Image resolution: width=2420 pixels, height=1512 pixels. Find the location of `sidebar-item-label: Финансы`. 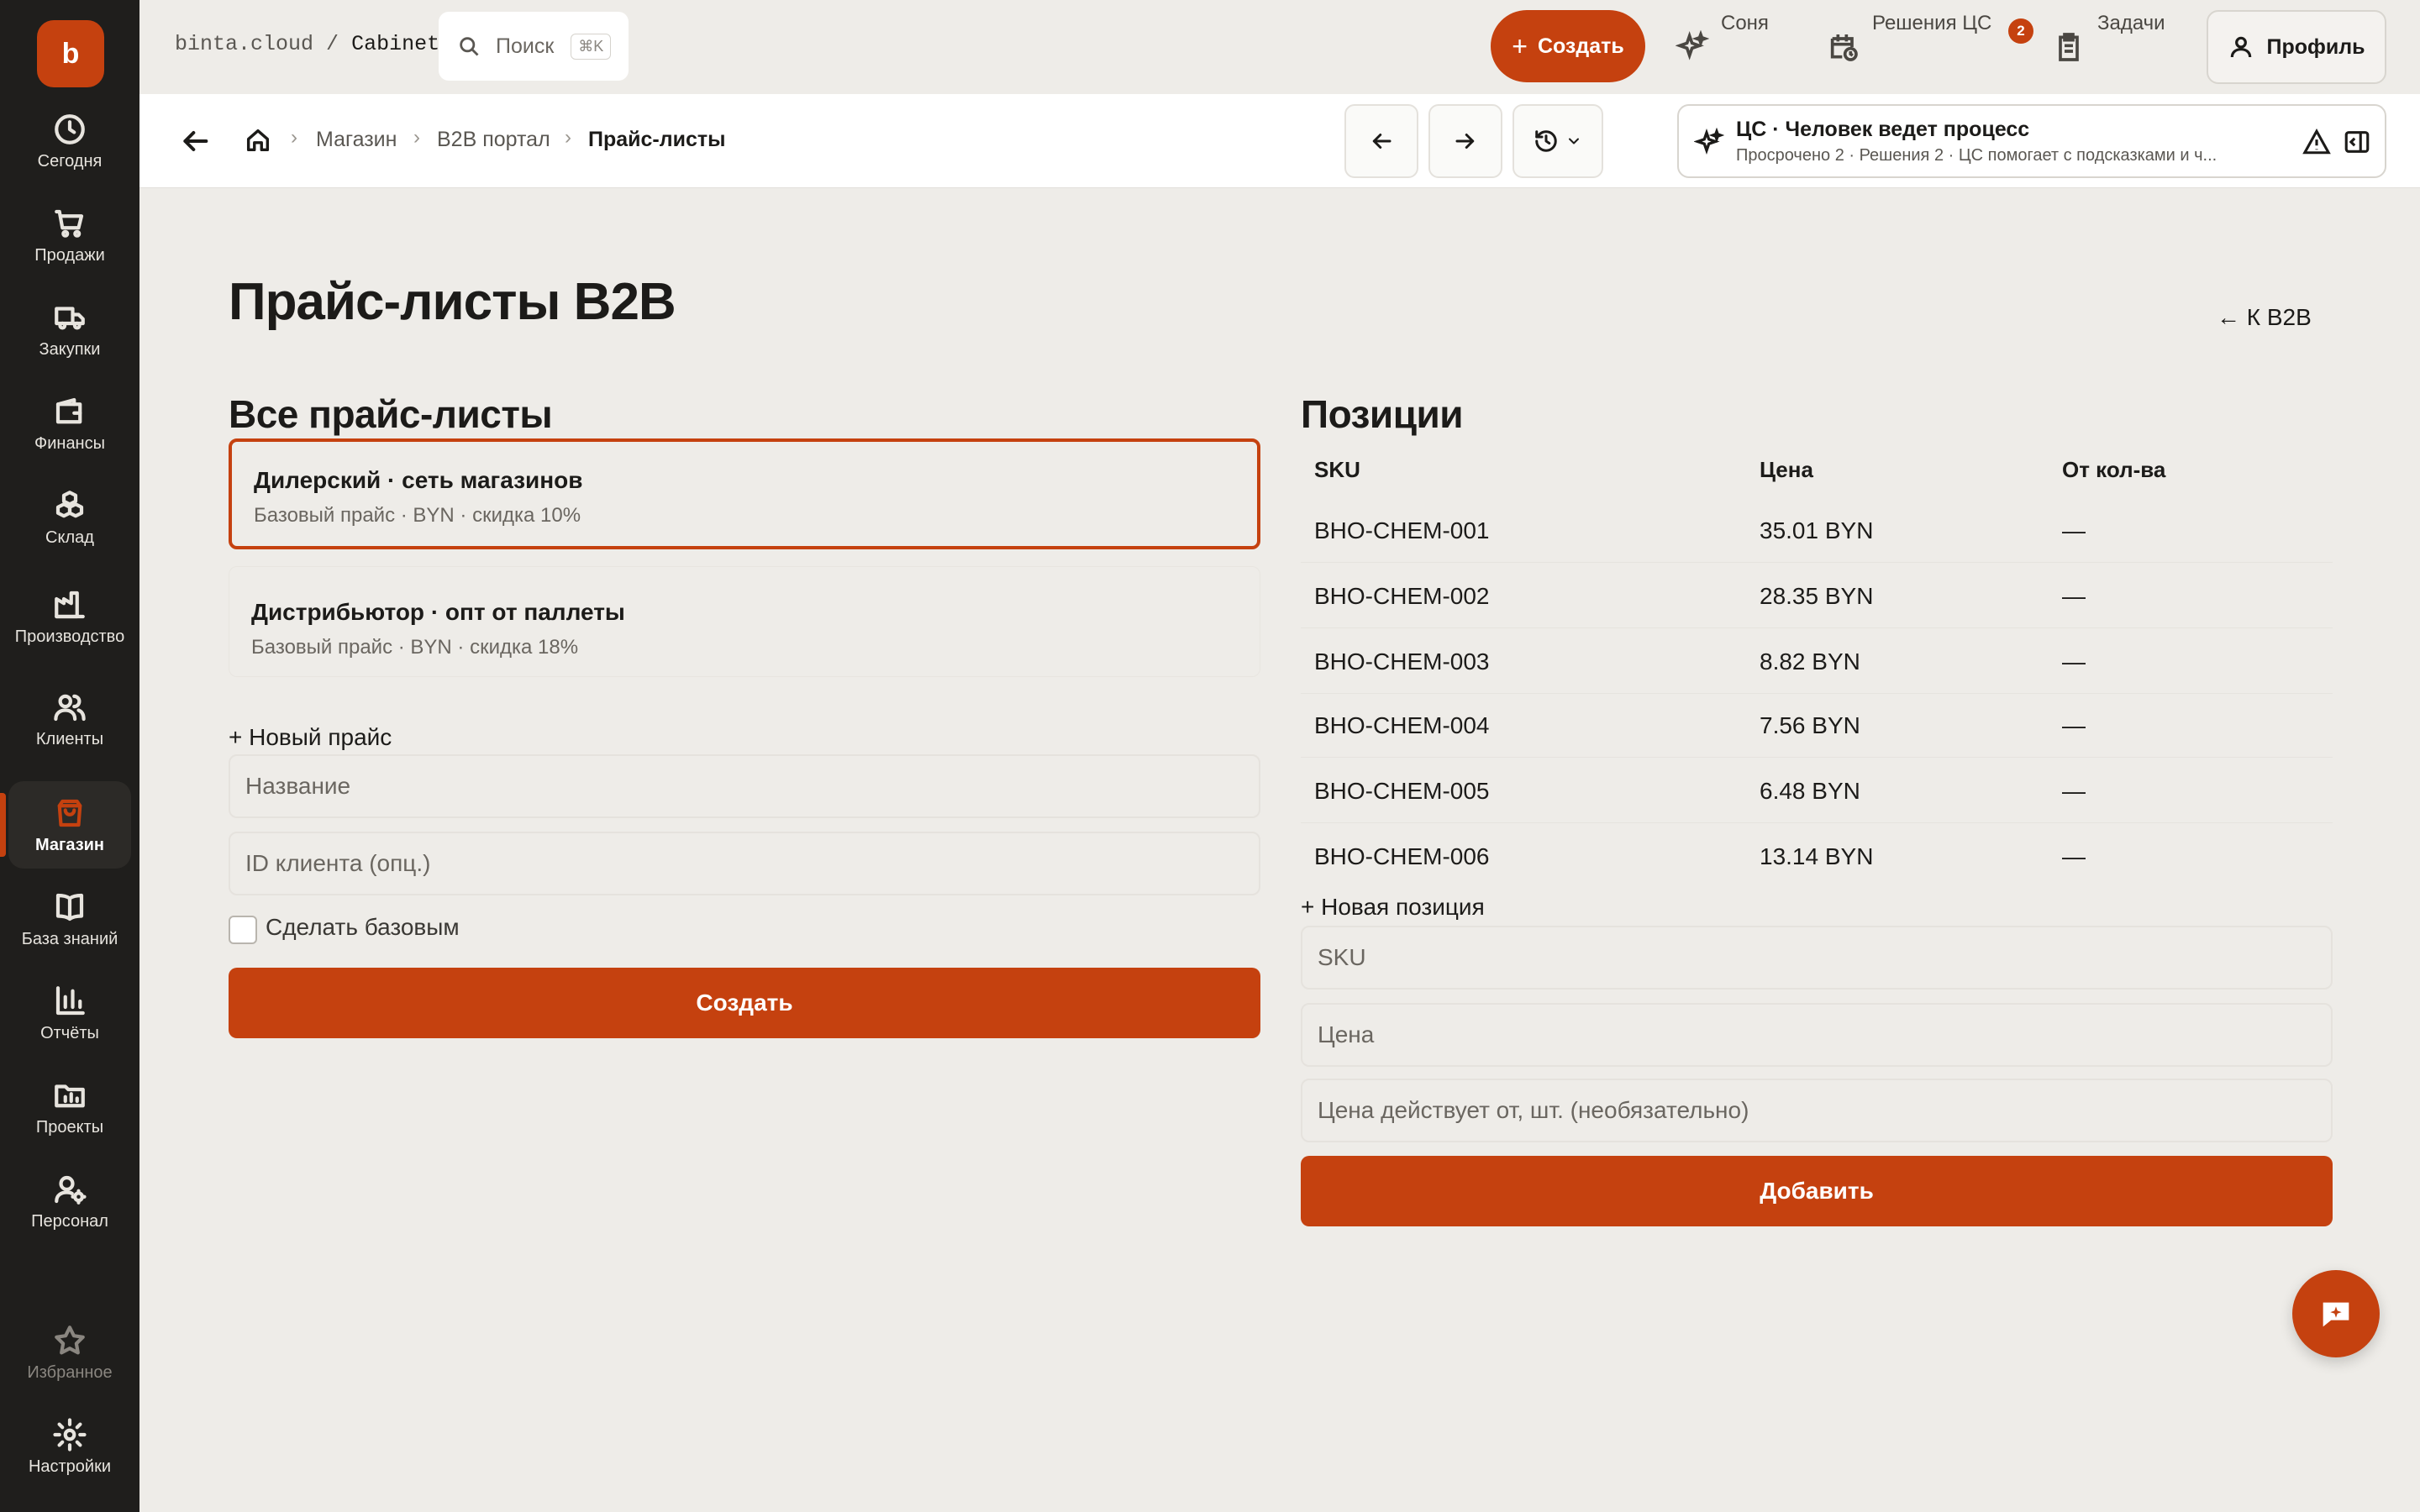

sidebar-item-label: Финансы is located at coordinates (69, 443).